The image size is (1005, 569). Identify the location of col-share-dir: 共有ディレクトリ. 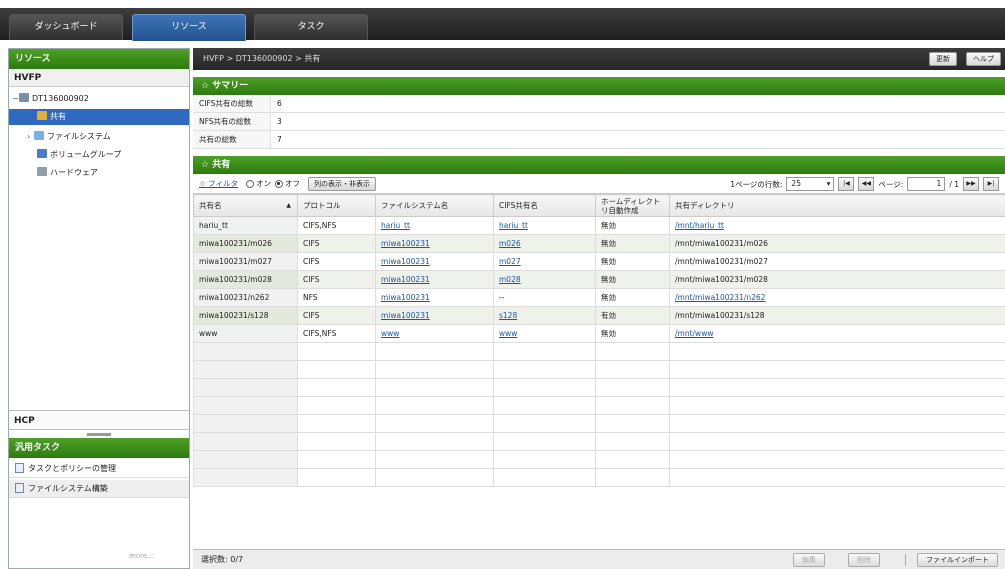
(837, 205).